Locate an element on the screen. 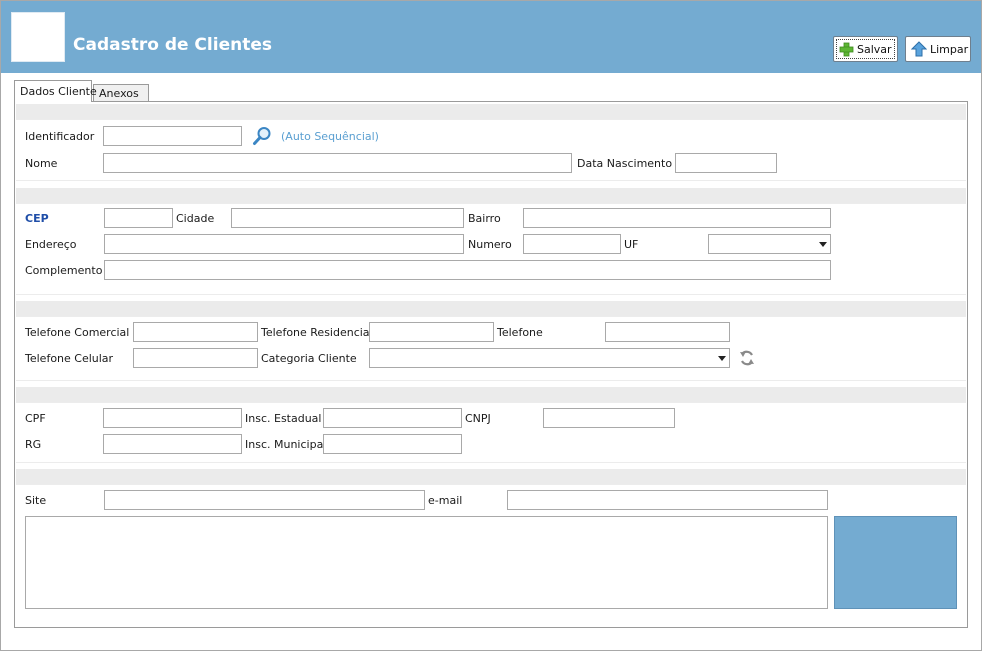 The image size is (986, 654). name-field is located at coordinates (337, 163).